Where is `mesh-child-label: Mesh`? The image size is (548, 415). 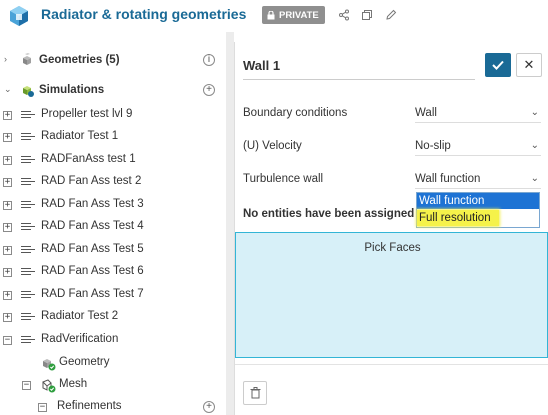
mesh-child-label: Mesh is located at coordinates (73, 384).